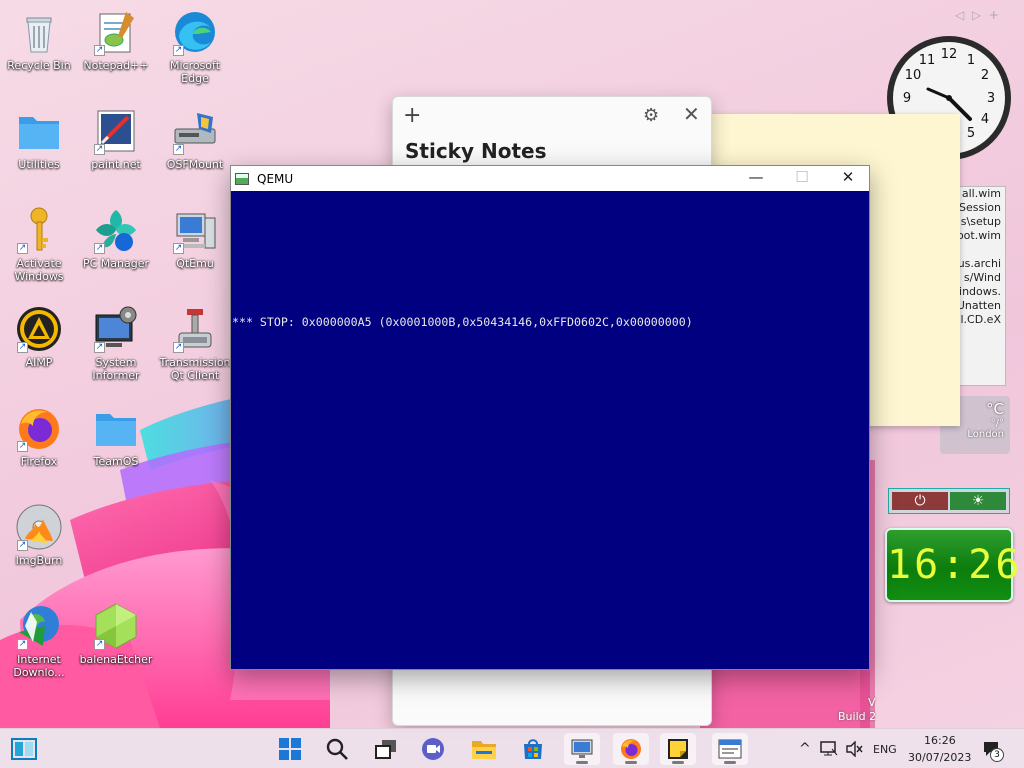 The image size is (1024, 768). I want to click on desktop-icon-pc-manager: ↗ PC Manager, so click(116, 238).